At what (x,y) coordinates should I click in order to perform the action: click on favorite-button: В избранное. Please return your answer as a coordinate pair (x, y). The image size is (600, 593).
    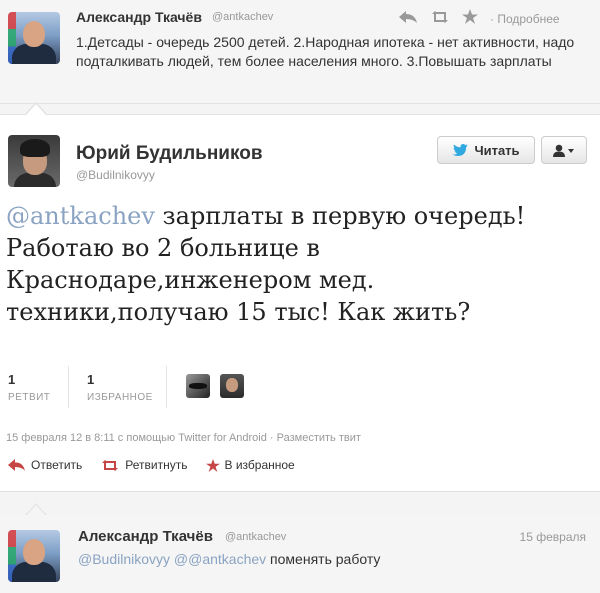
    Looking at the image, I should click on (250, 465).